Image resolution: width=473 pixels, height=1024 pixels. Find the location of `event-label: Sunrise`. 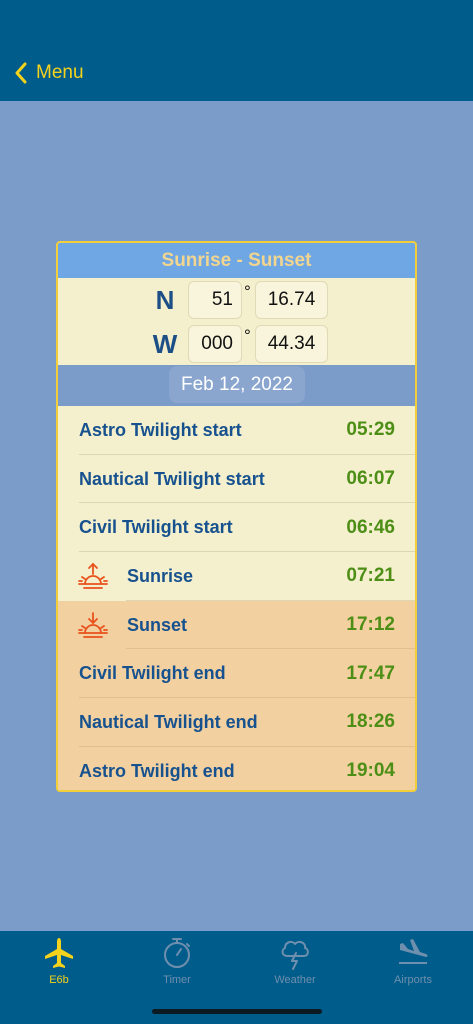

event-label: Sunrise is located at coordinates (160, 575).